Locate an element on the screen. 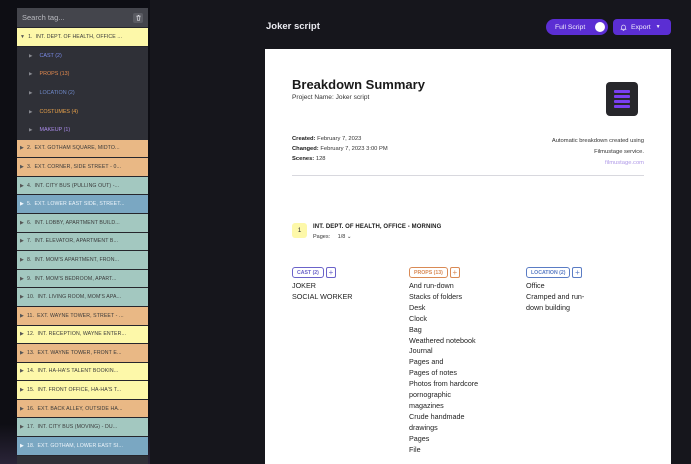  created-label: Created: is located at coordinates (304, 139).